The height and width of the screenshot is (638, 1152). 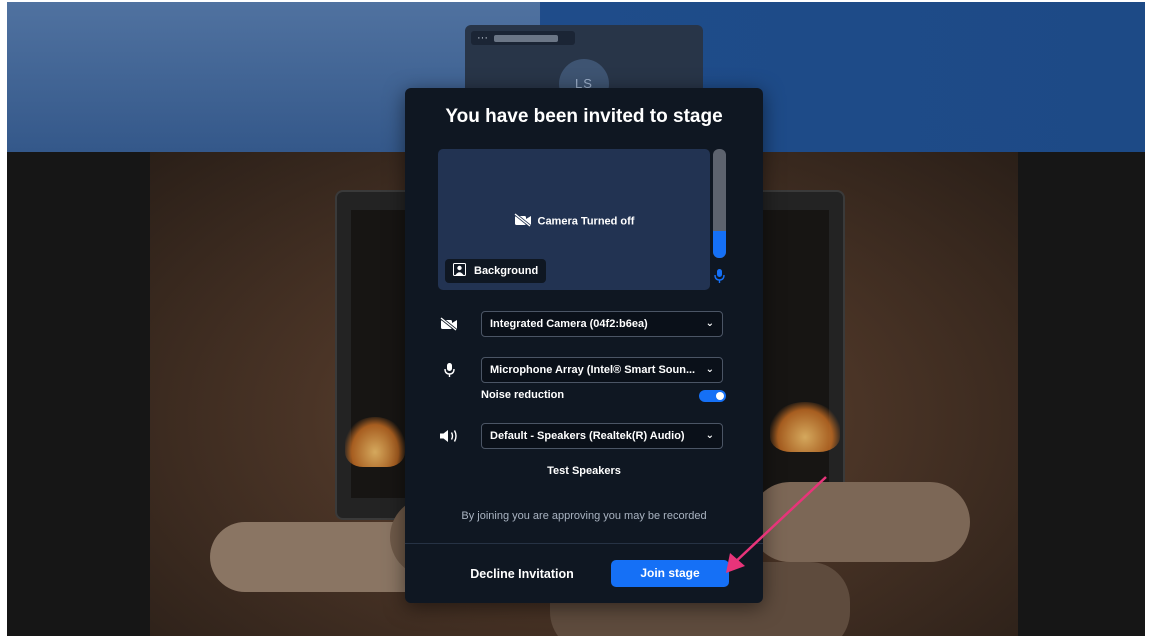 I want to click on microphone-select: Microphone Array (Intel® Smart Soun... ⌄, so click(x=602, y=370).